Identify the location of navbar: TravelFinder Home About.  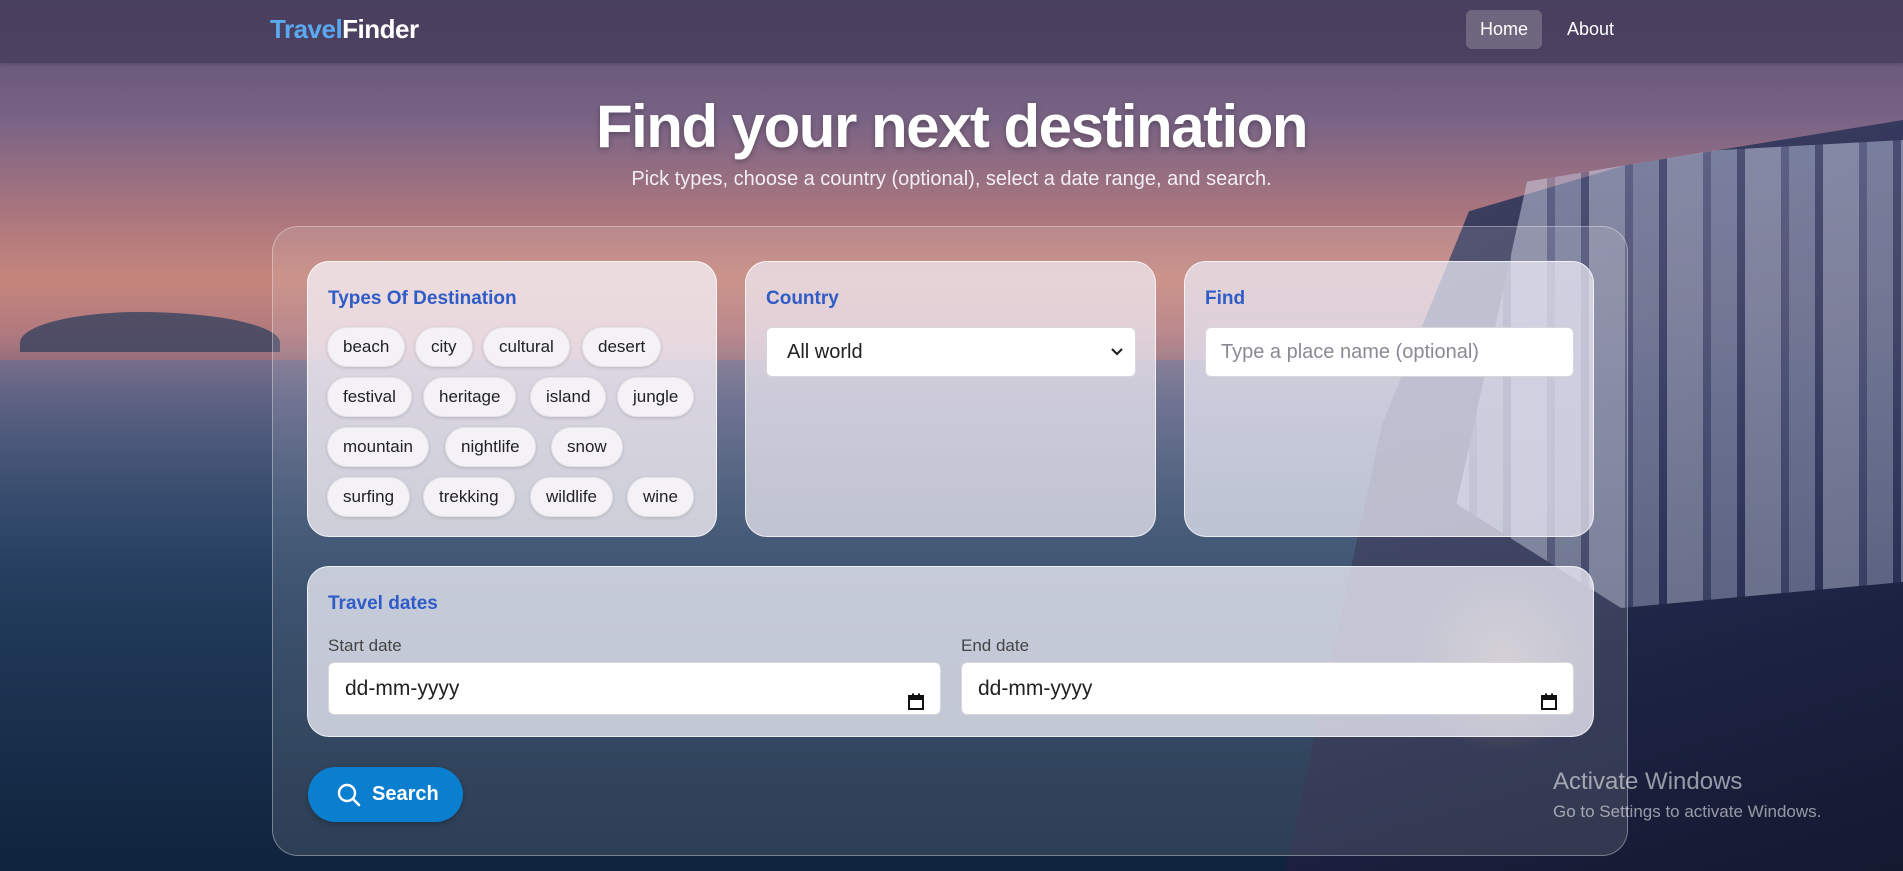
(951, 31).